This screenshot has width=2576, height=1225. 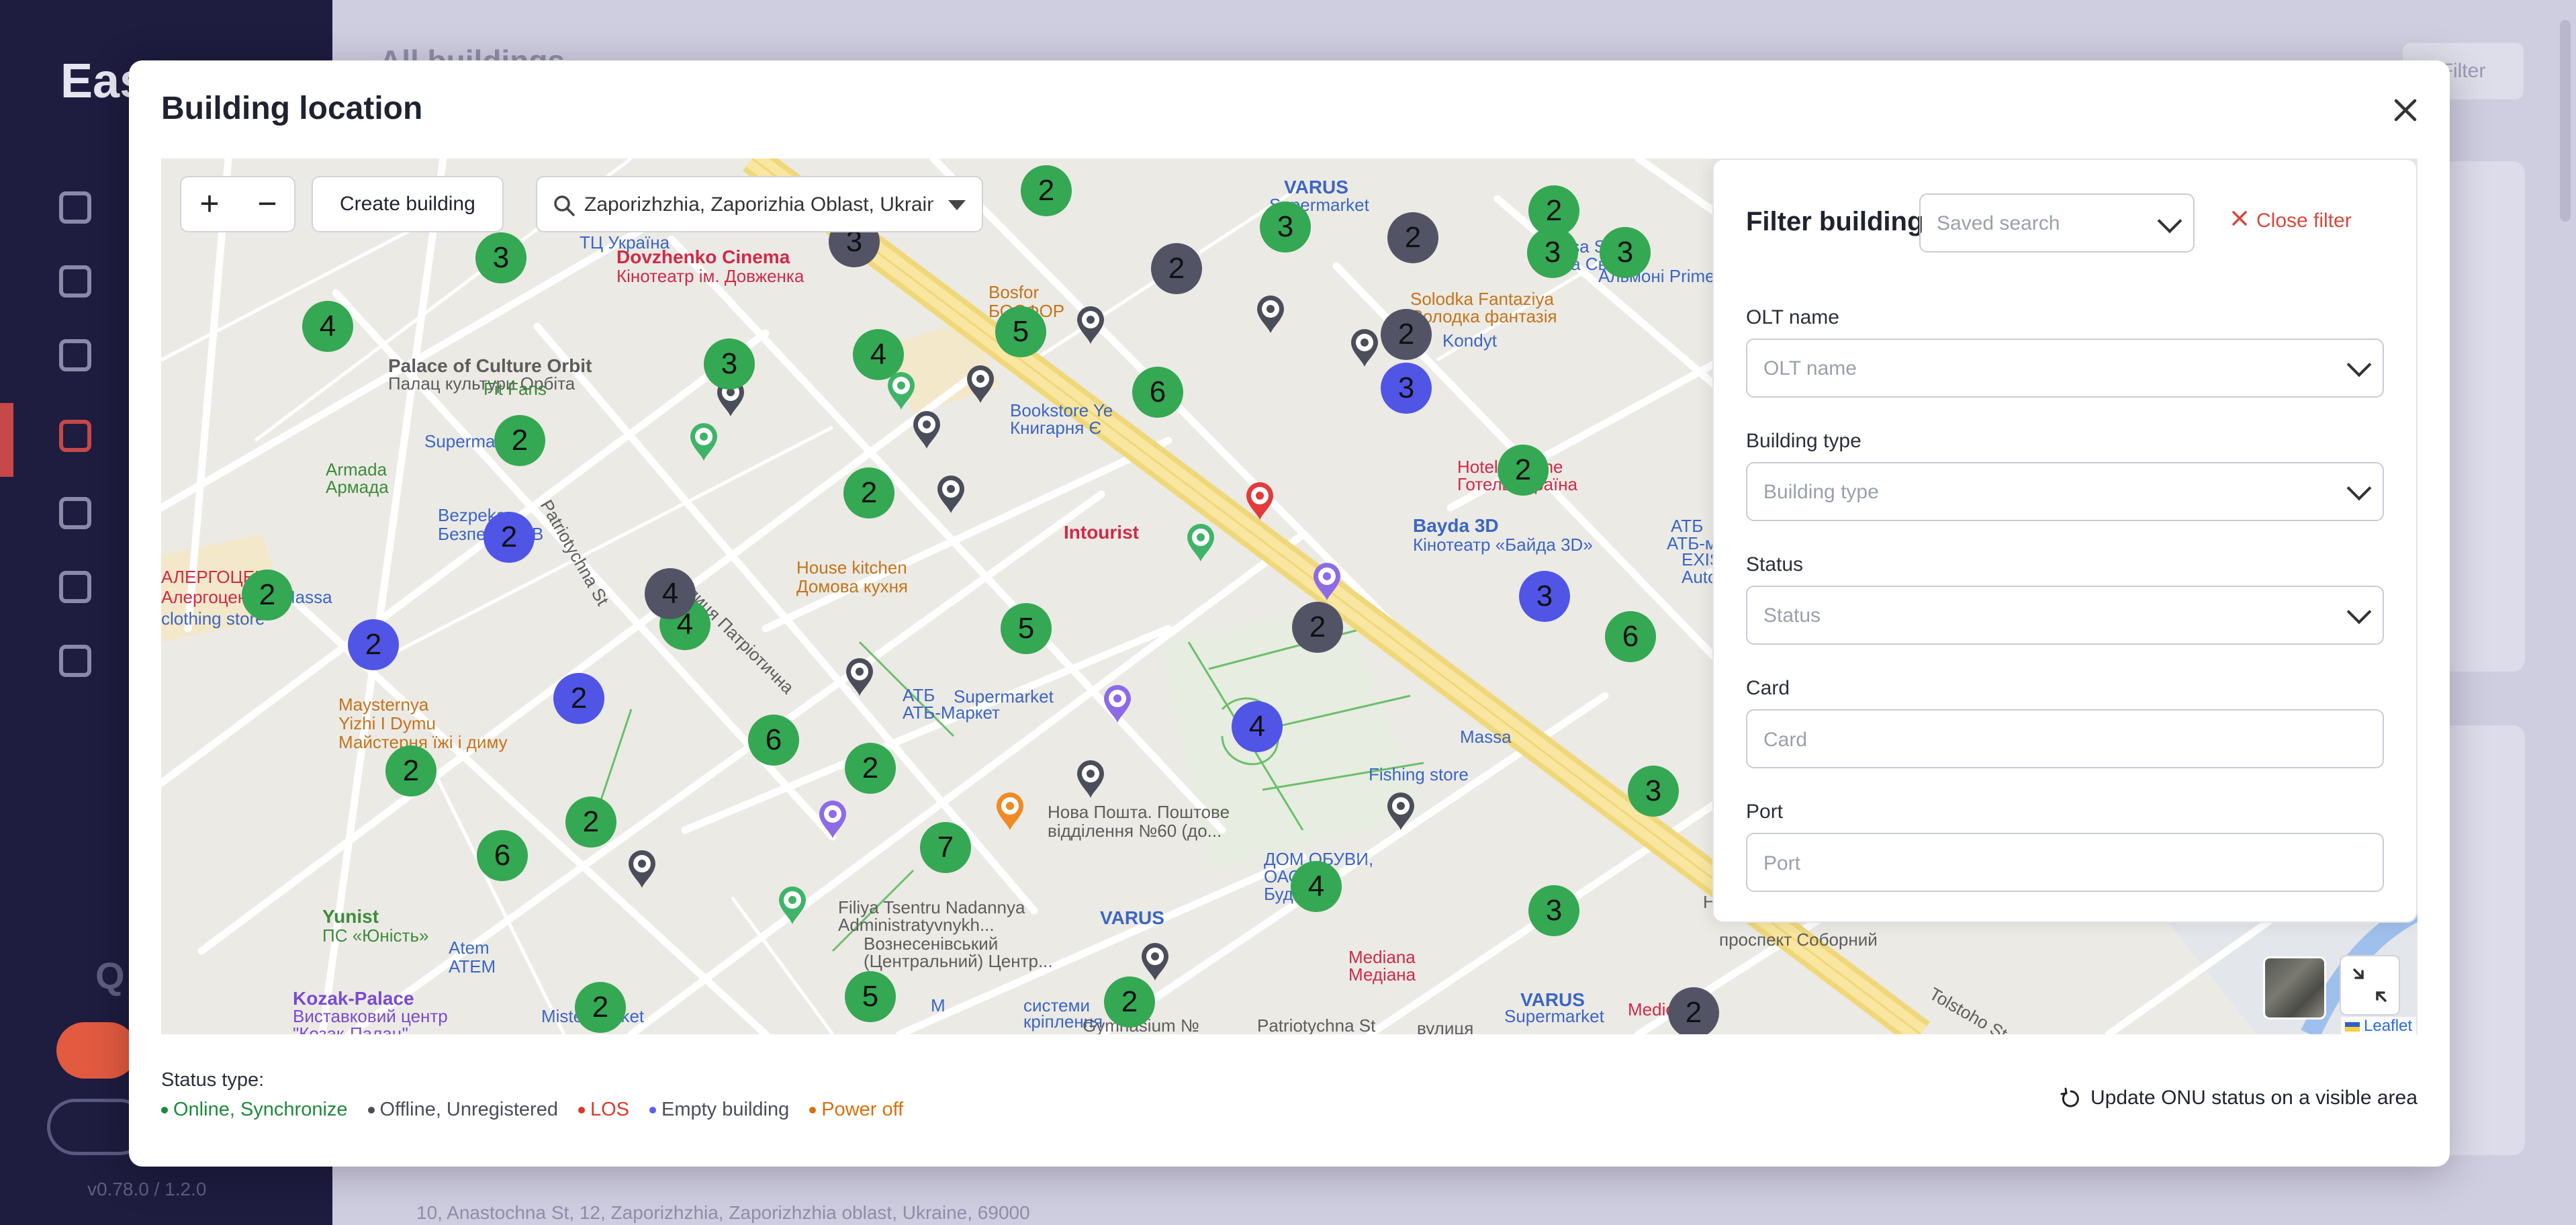 What do you see at coordinates (75, 355) in the screenshot?
I see `globe-icon` at bounding box center [75, 355].